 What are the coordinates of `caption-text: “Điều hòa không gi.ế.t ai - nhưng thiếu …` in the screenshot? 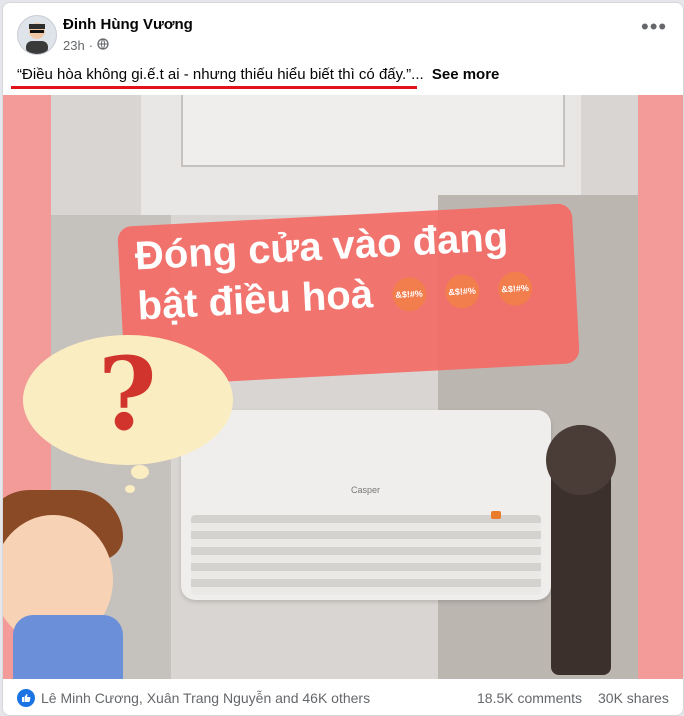 It's located at (220, 74).